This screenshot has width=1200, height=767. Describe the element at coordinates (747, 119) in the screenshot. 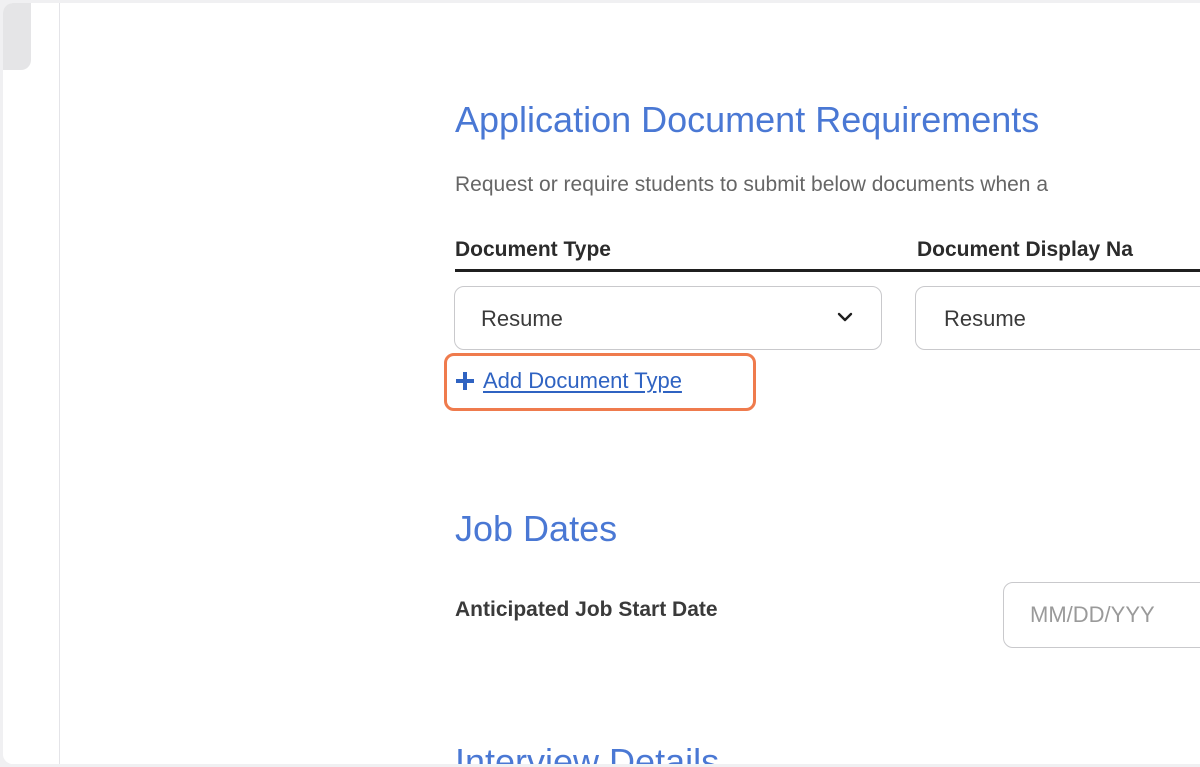

I see `documents-section-title: Application Document Requirements` at that location.